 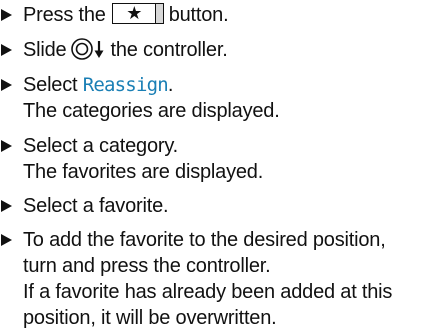 What do you see at coordinates (151, 111) in the screenshot?
I see `step-3-result: The categories are displayed.` at bounding box center [151, 111].